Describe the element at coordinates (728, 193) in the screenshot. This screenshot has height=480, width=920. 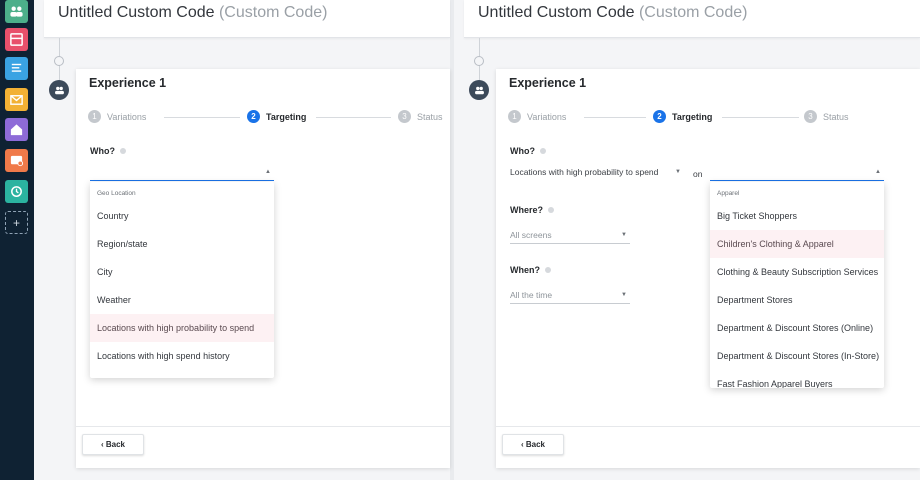
I see `dropdown-group-header: Apparel` at that location.